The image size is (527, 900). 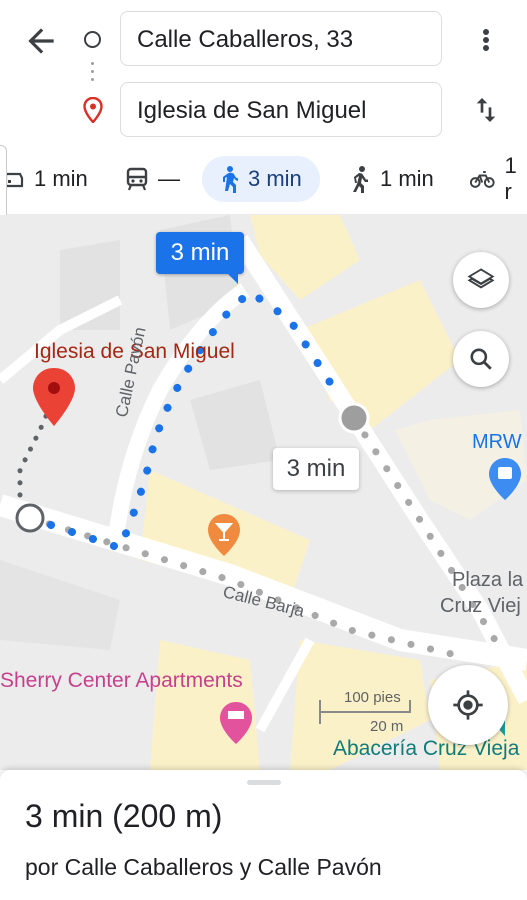 I want to click on bike-icon, so click(x=482, y=179).